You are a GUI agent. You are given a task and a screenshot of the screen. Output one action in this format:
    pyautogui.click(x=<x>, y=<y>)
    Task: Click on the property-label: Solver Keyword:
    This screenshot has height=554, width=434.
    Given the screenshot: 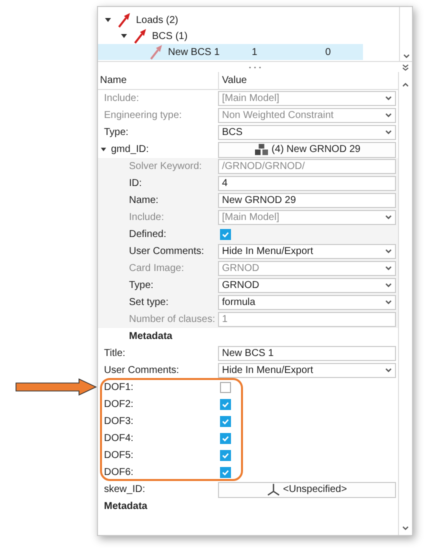 What is the action you would take?
    pyautogui.click(x=165, y=166)
    